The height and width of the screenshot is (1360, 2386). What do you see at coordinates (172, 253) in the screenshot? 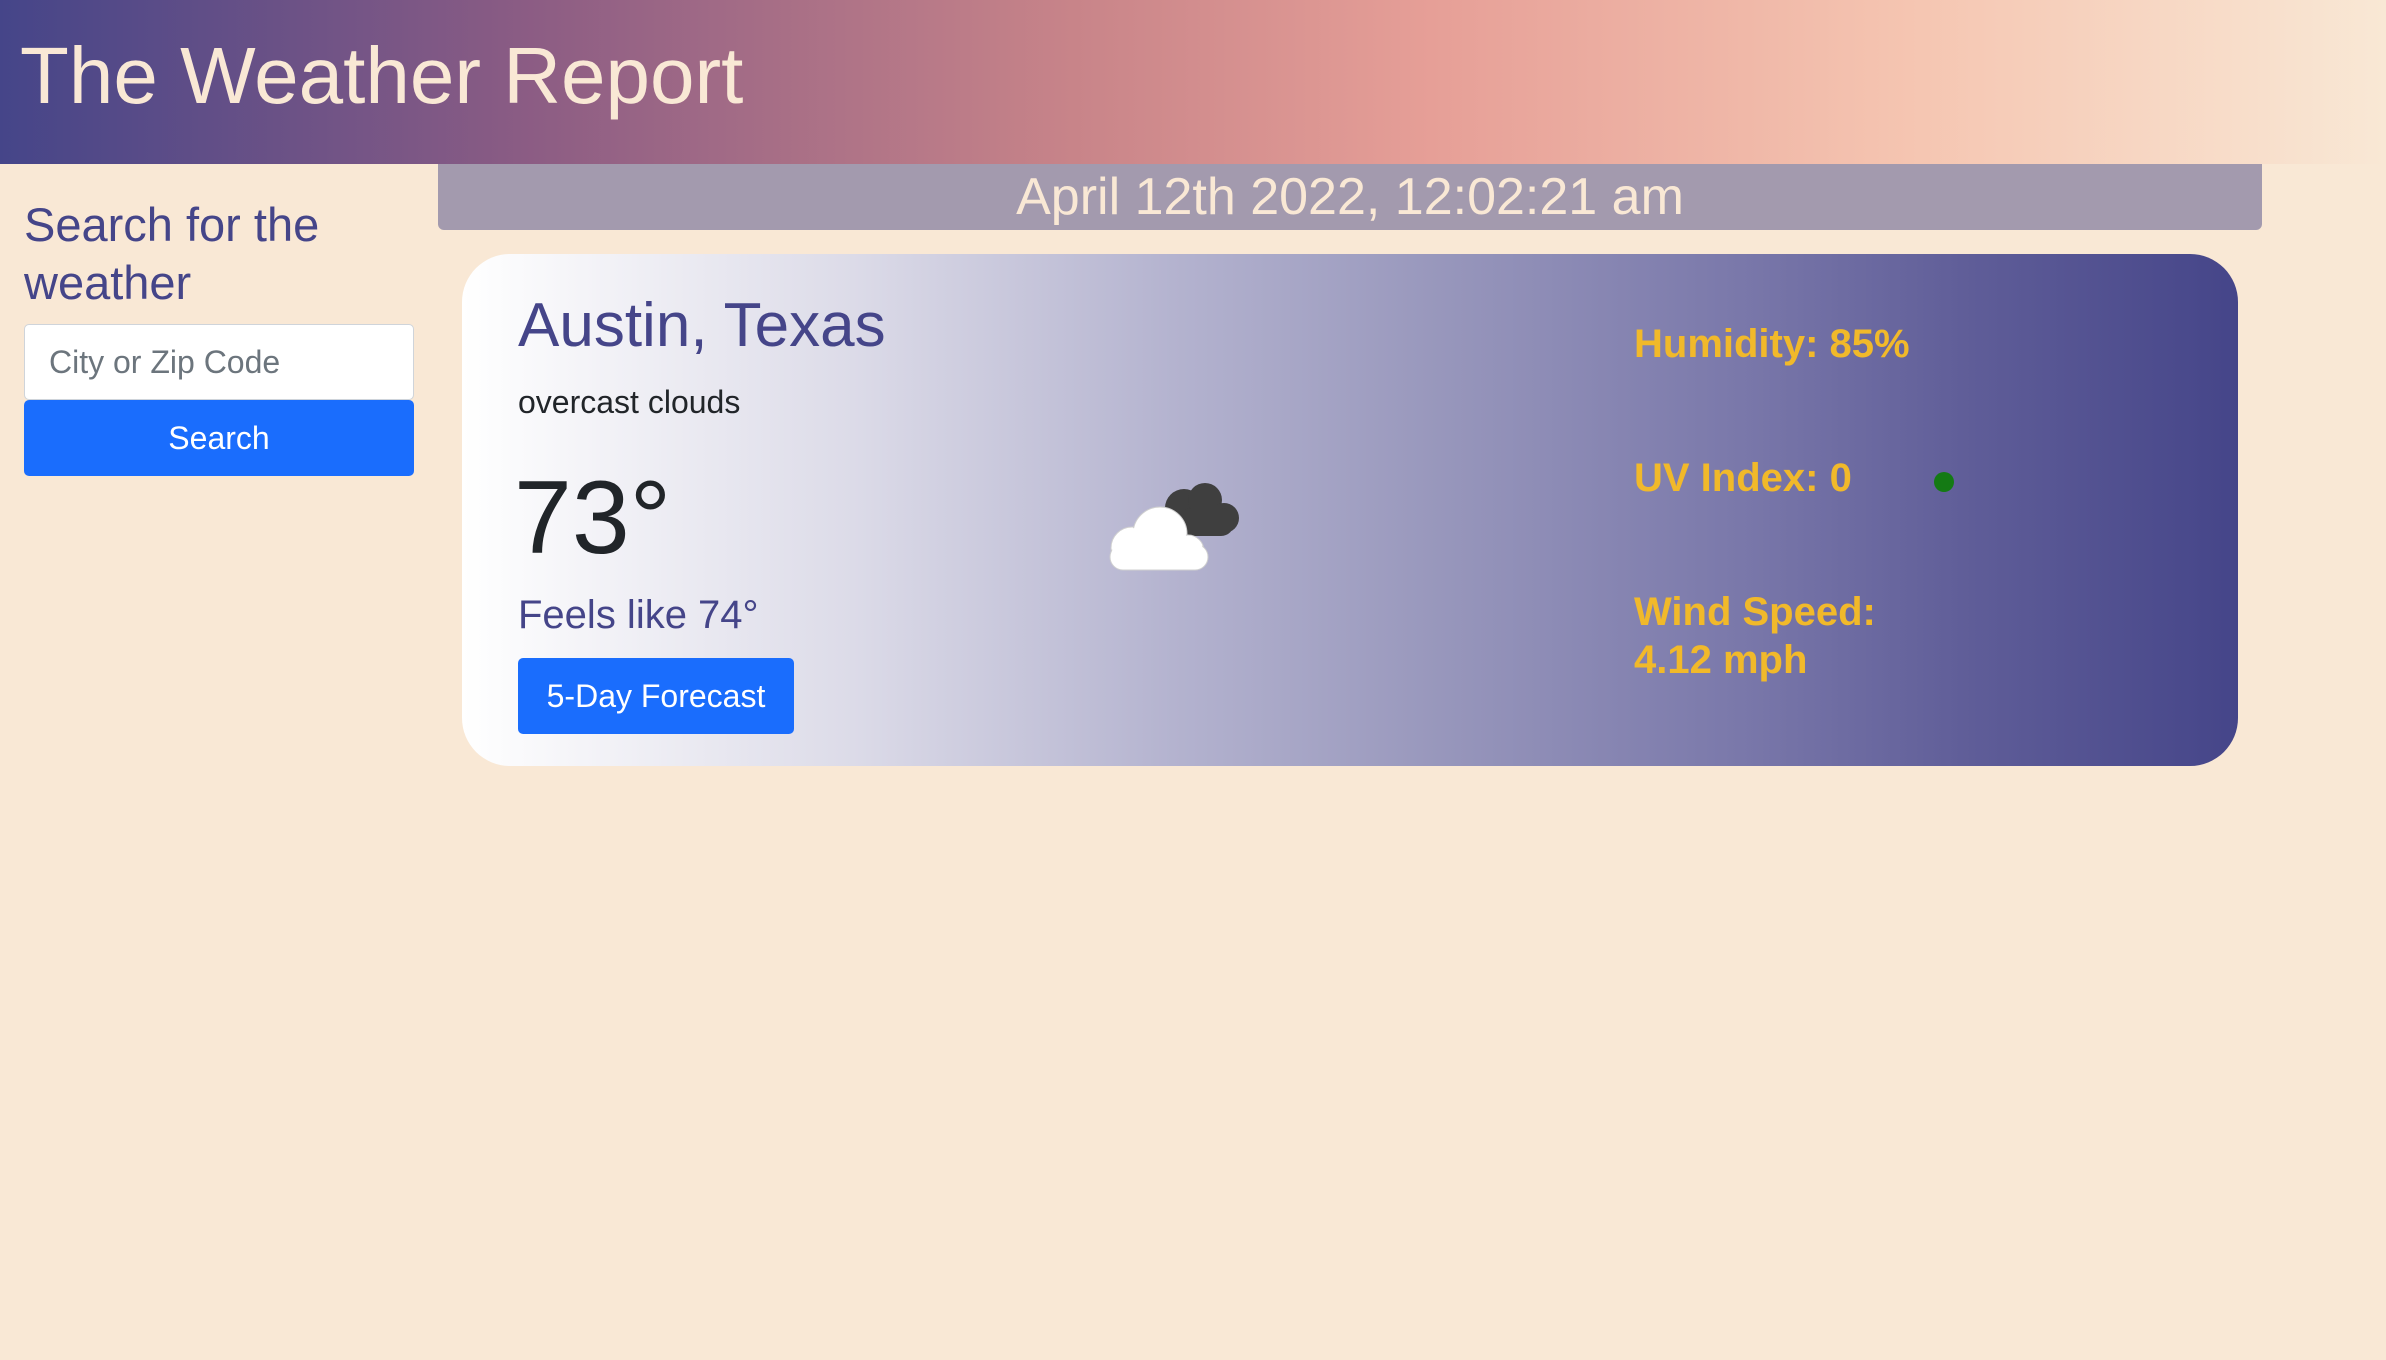
I see `search-heading: Search for the weather` at bounding box center [172, 253].